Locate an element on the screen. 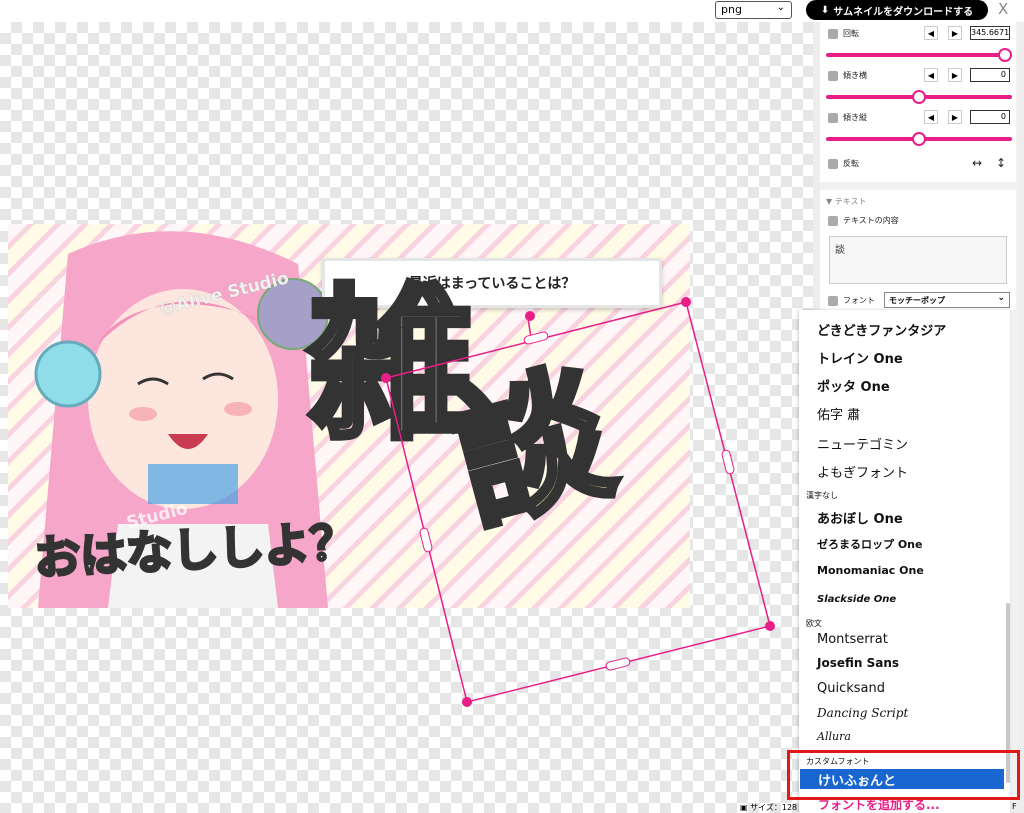 This screenshot has height=813, width=1024. skewx-decrement-button: ◀ is located at coordinates (931, 75).